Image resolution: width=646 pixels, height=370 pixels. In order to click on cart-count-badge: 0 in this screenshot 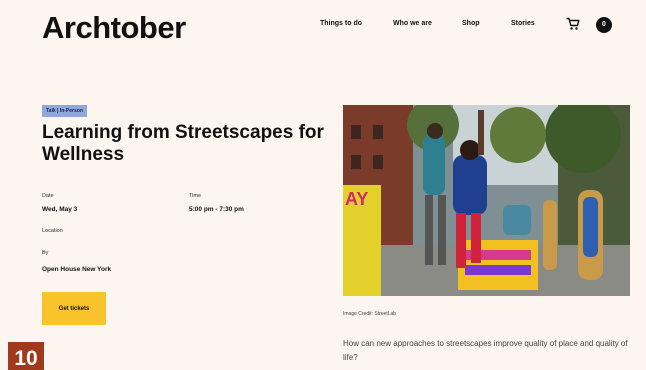, I will do `click(604, 25)`.